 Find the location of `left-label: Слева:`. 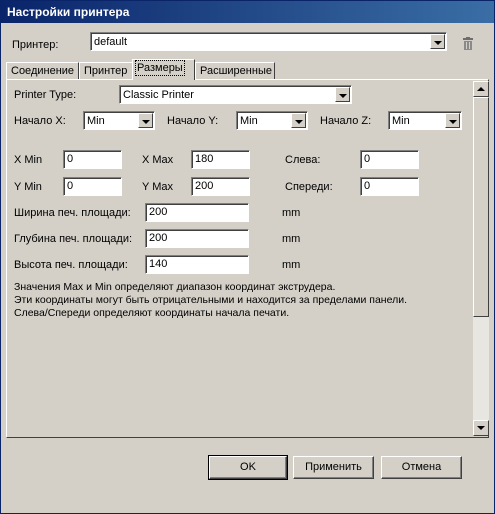

left-label: Слева: is located at coordinates (303, 160).